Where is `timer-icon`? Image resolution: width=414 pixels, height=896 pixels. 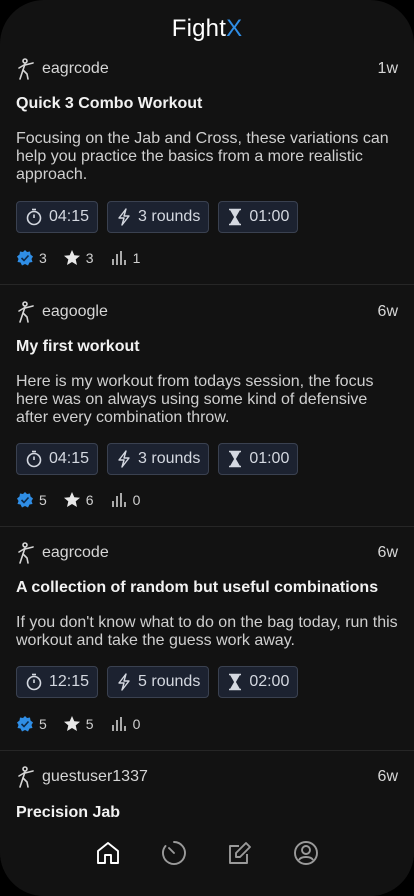
timer-icon is located at coordinates (174, 853).